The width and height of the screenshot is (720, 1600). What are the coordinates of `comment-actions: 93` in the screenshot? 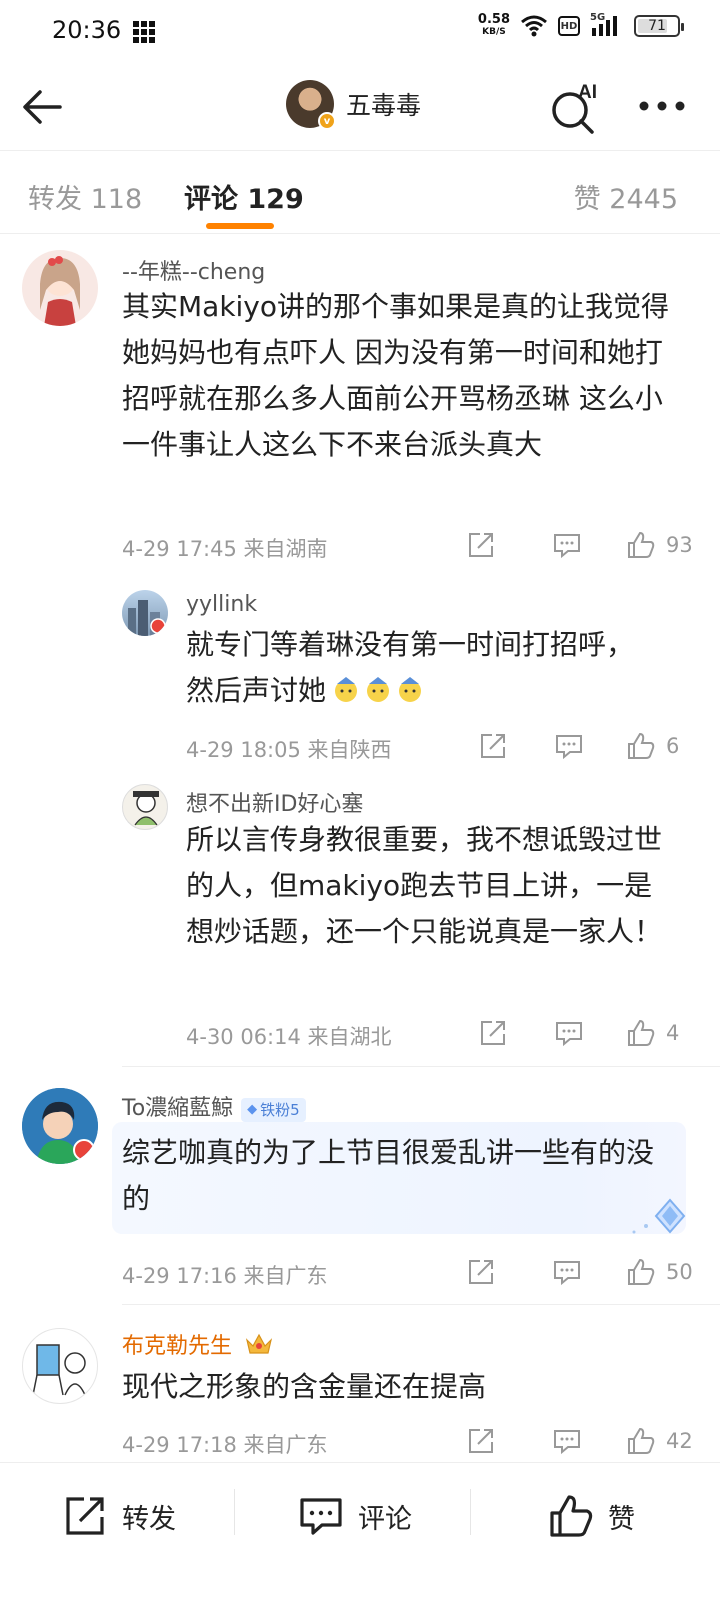 It's located at (579, 545).